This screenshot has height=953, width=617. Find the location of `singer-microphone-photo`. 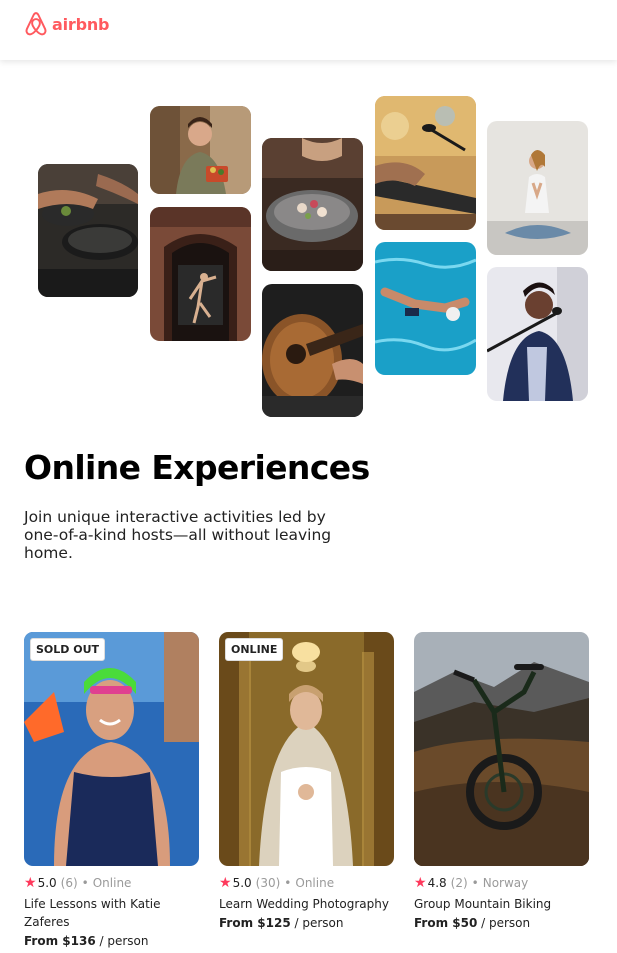

singer-microphone-photo is located at coordinates (537, 334).